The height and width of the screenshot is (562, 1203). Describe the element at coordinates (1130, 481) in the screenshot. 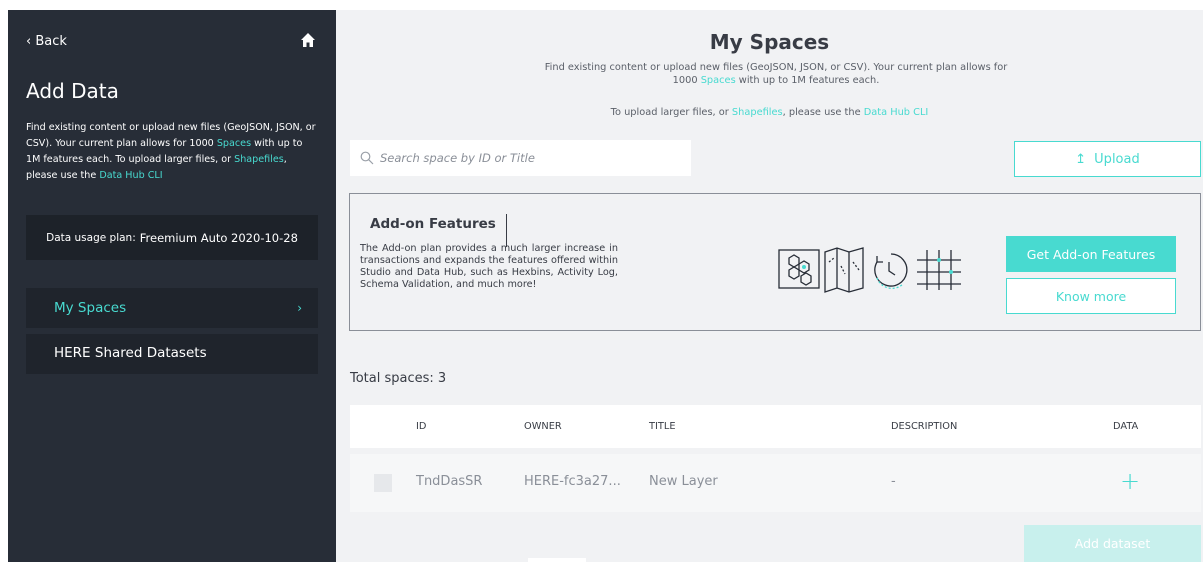

I see `add-data-plus-icon: +` at that location.